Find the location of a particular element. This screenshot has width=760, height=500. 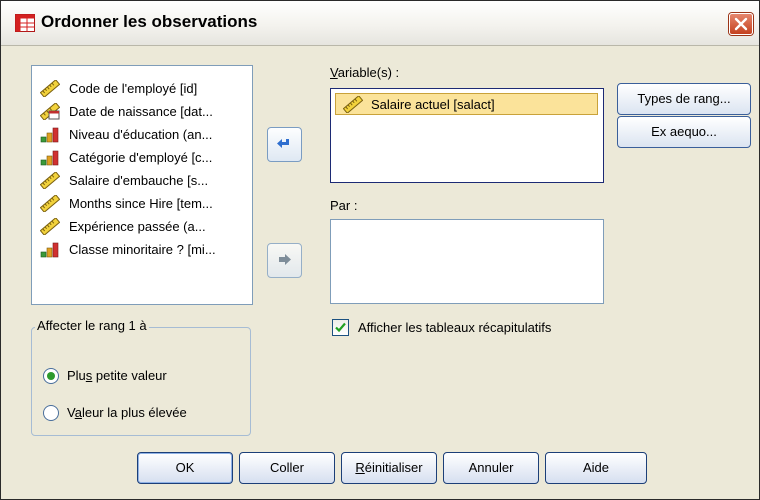

par-label: Par : is located at coordinates (344, 205).